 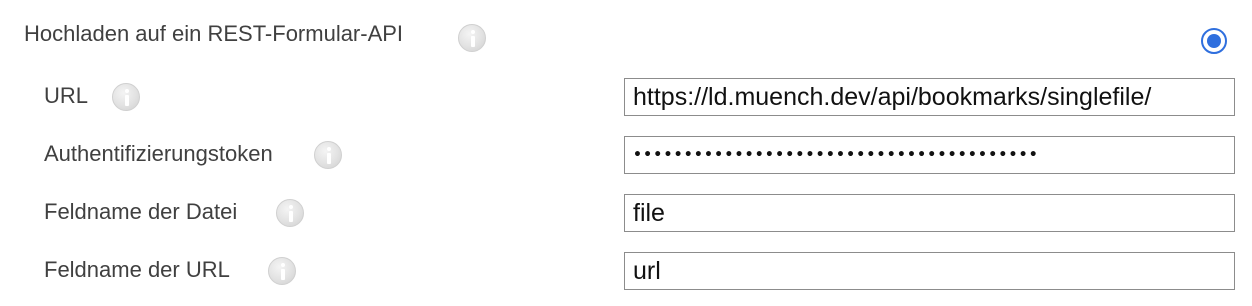 What do you see at coordinates (214, 33) in the screenshot?
I see `section-title: Hochladen auf ein REST-Formular-API` at bounding box center [214, 33].